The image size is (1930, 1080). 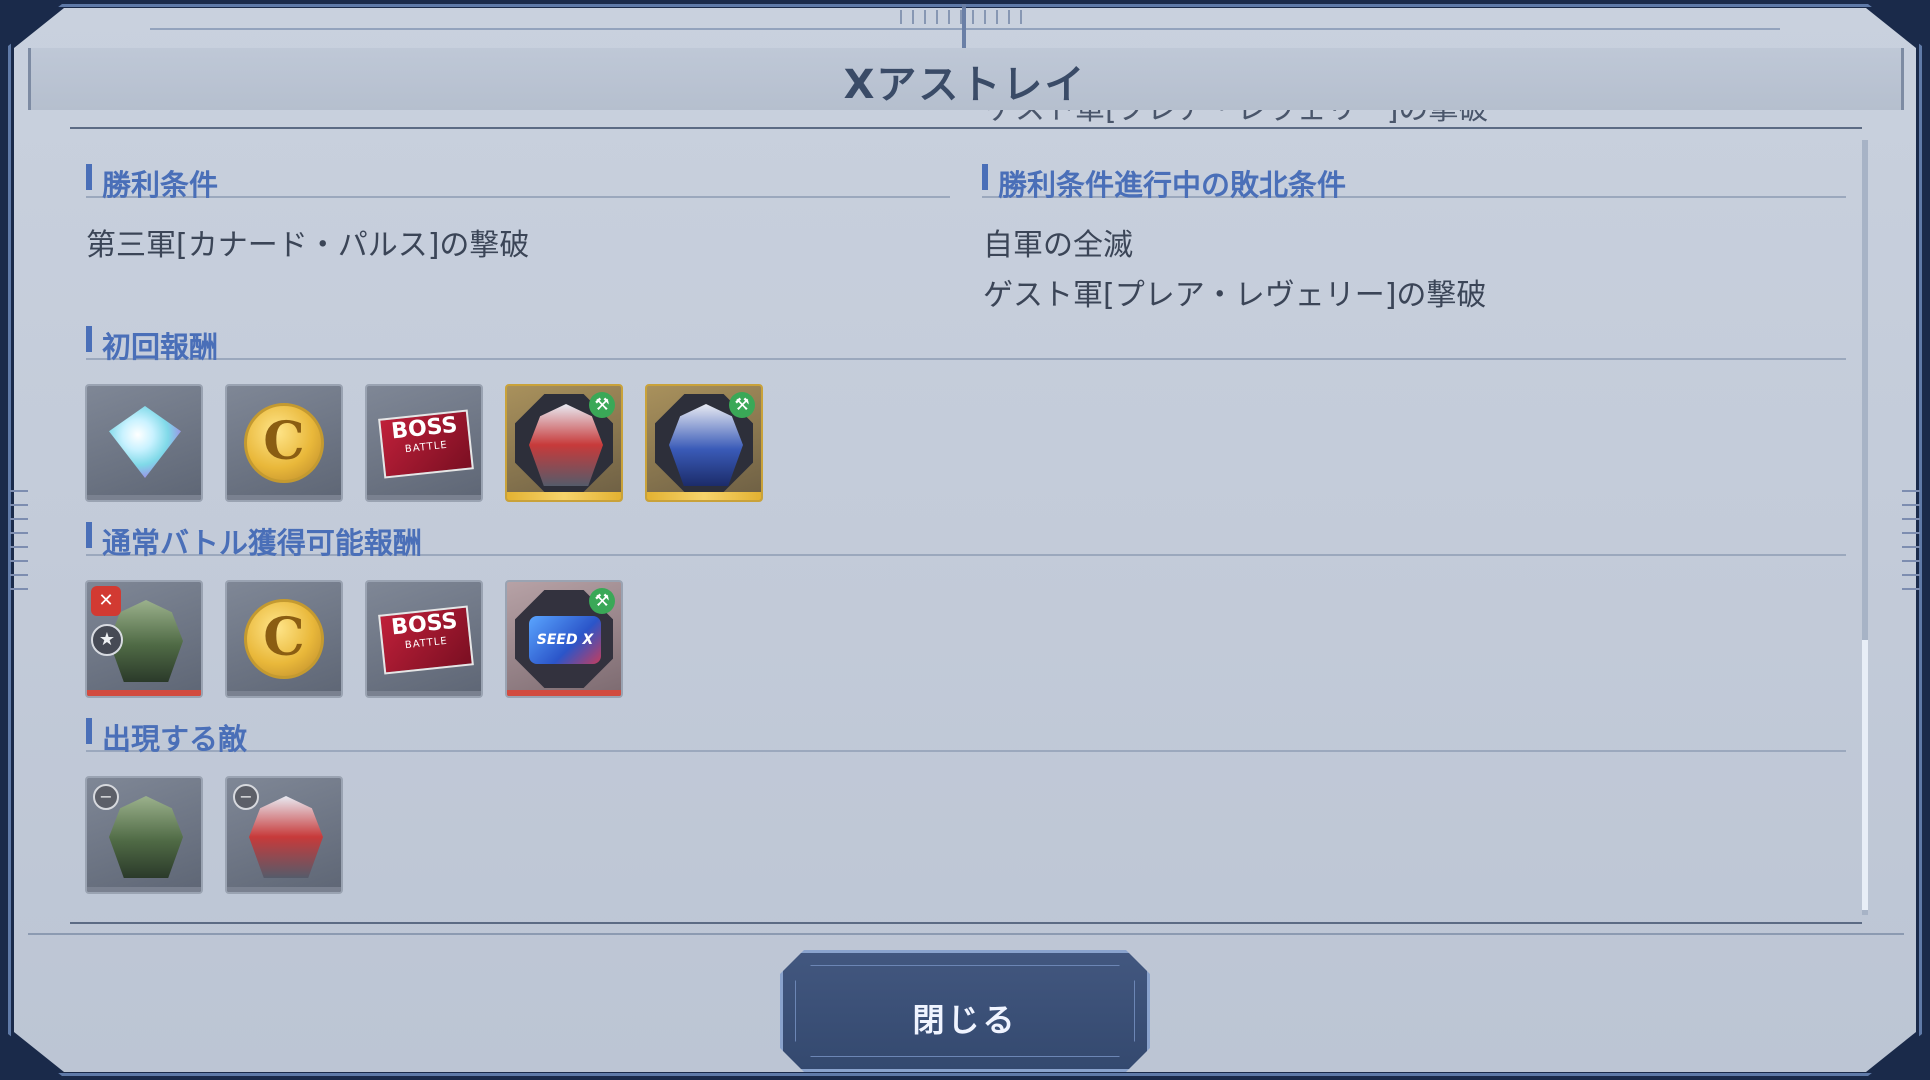 I want to click on enemy-unit-1: −, so click(x=144, y=835).